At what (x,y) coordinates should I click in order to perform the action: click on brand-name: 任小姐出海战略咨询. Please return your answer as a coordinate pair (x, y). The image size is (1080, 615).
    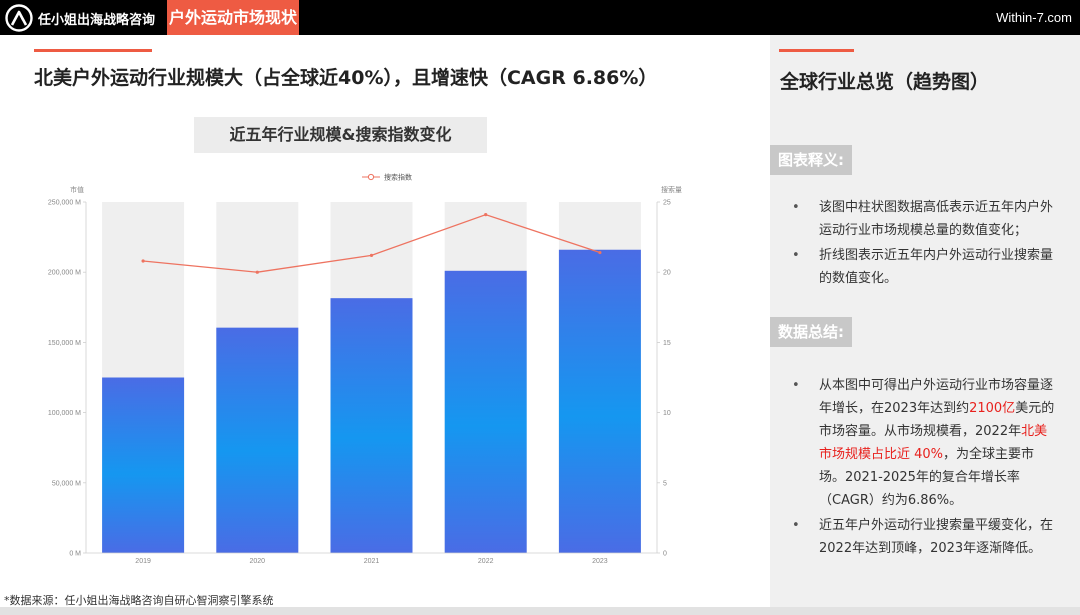
    Looking at the image, I should click on (97, 20).